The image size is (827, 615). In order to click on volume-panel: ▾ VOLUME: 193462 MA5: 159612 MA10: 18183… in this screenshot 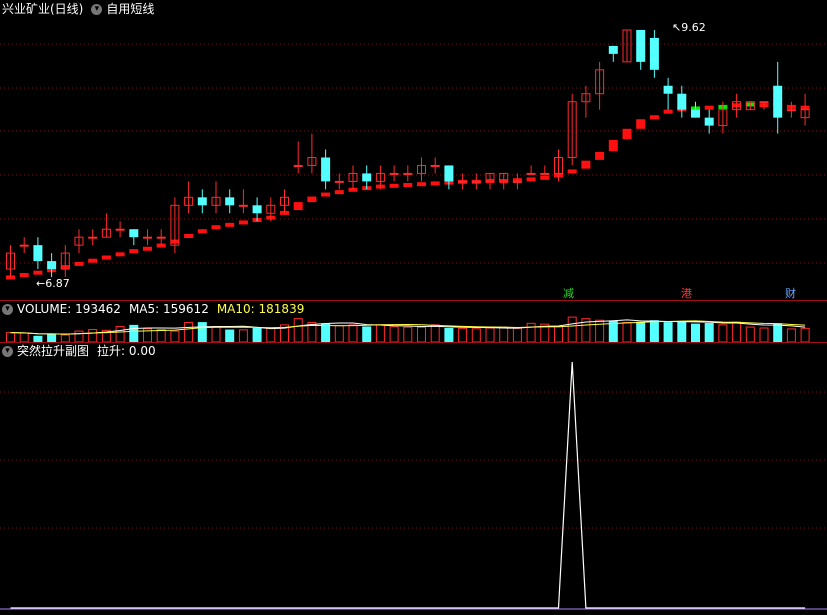, I will do `click(413, 321)`.